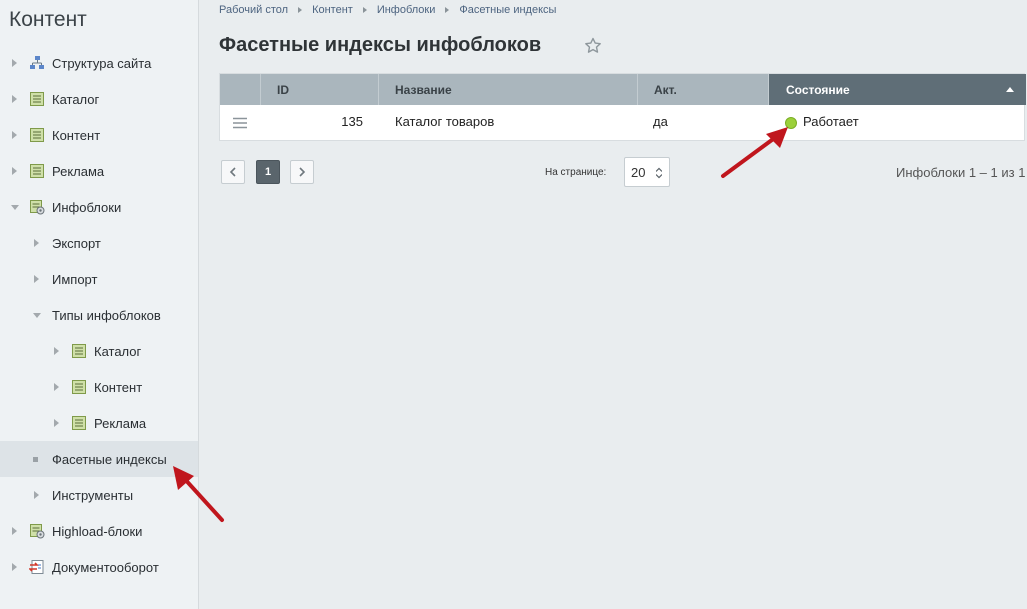  What do you see at coordinates (352, 121) in the screenshot?
I see `cell-id: 135` at bounding box center [352, 121].